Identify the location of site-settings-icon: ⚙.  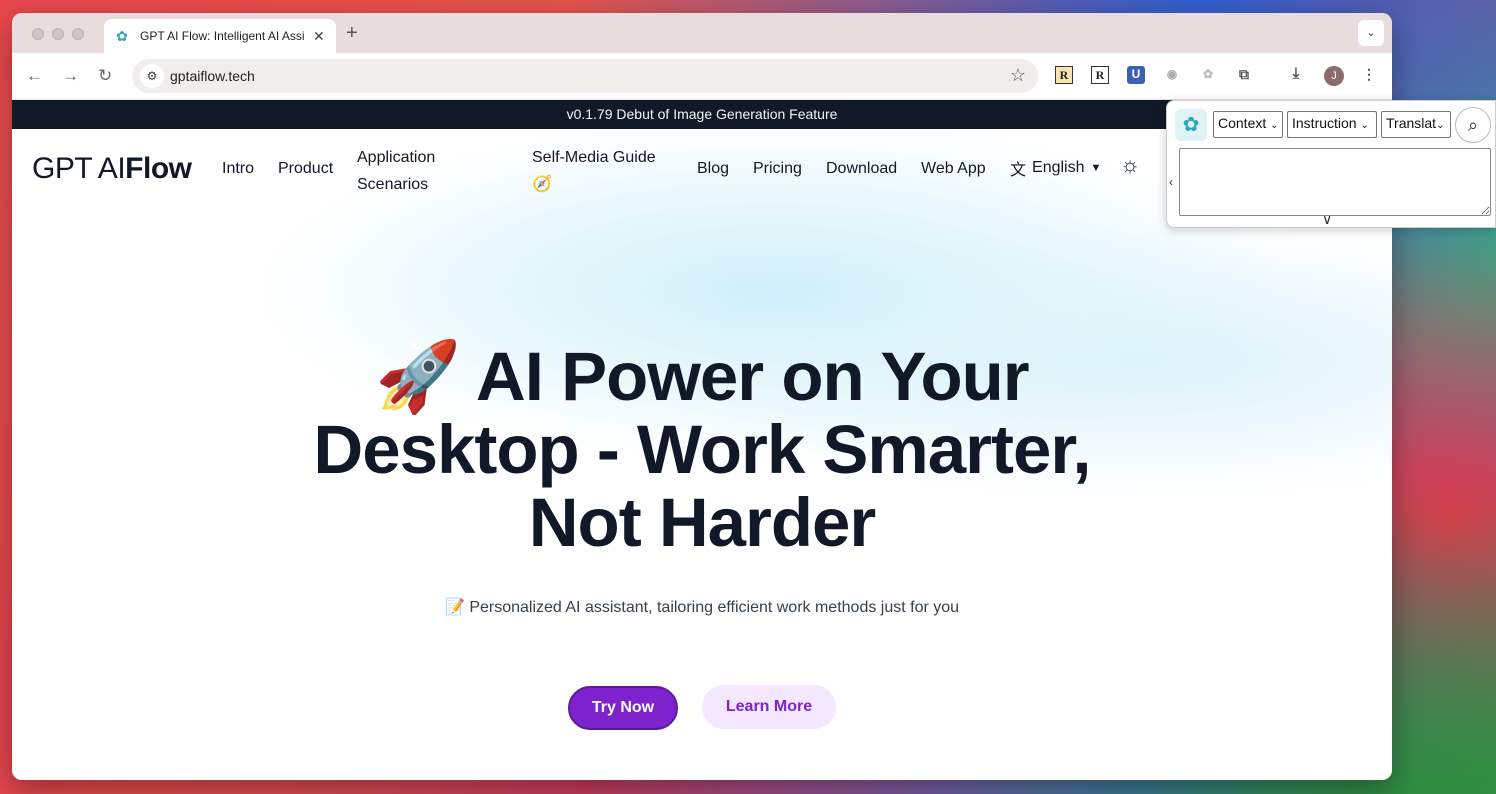
(152, 76).